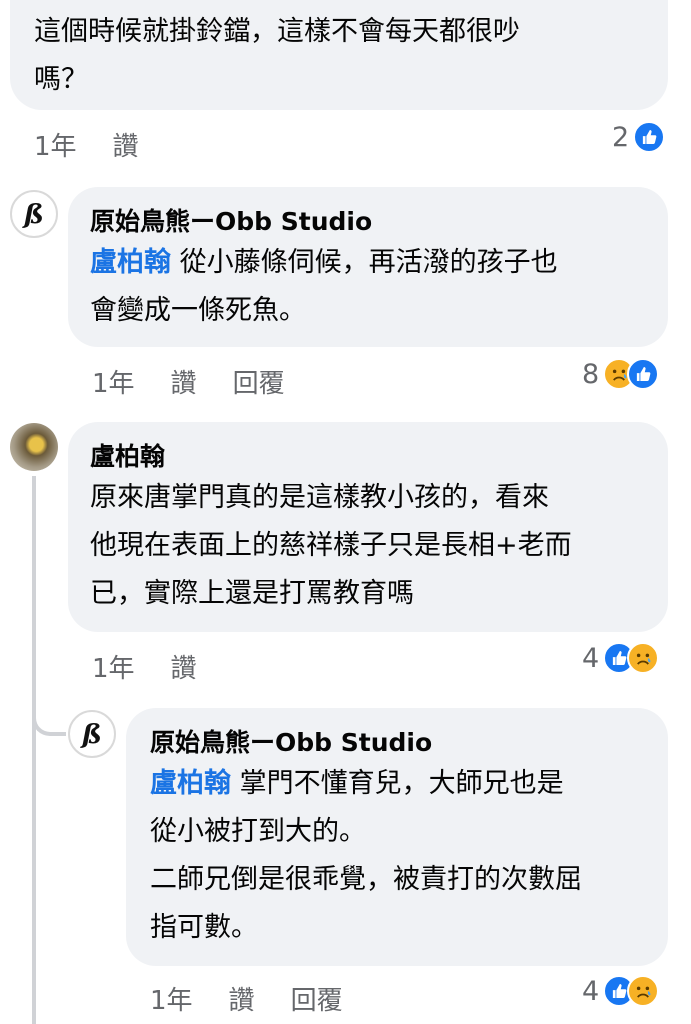 Image resolution: width=691 pixels, height=1024 pixels. I want to click on reaction-count: 8, so click(591, 374).